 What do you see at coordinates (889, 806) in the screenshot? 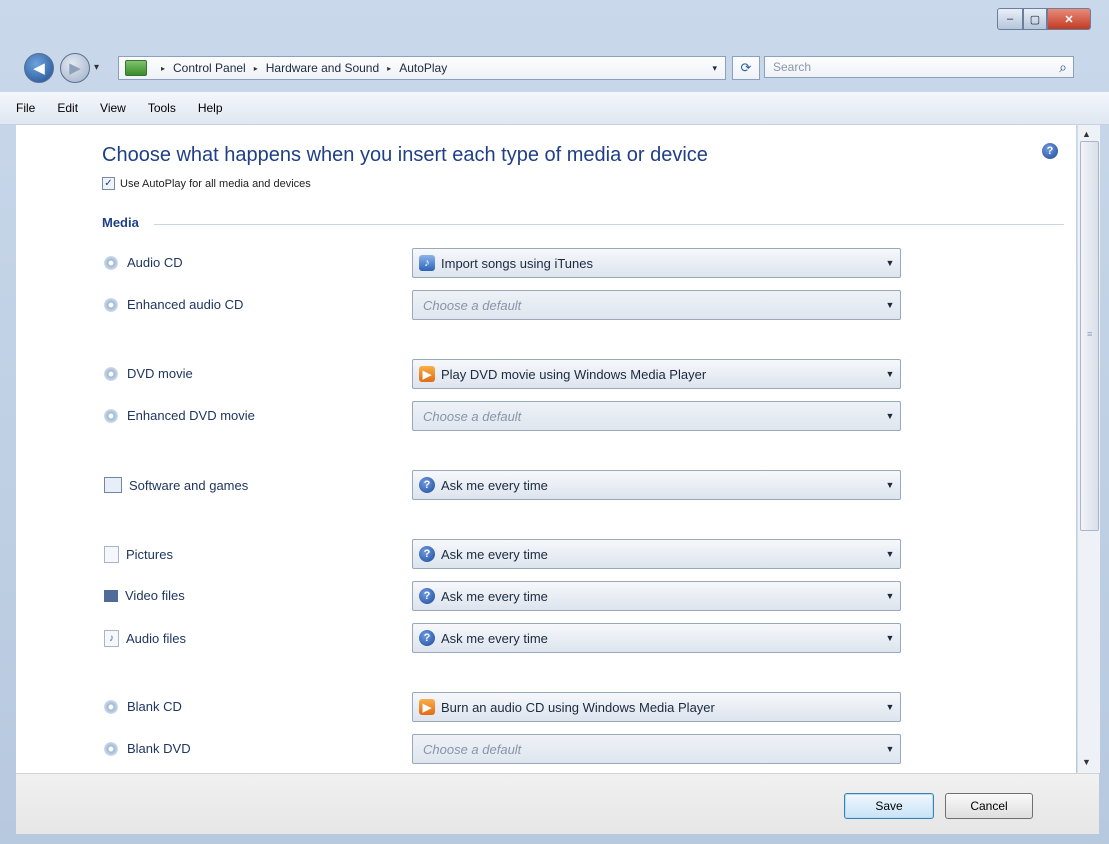
I see `save-button: Save` at bounding box center [889, 806].